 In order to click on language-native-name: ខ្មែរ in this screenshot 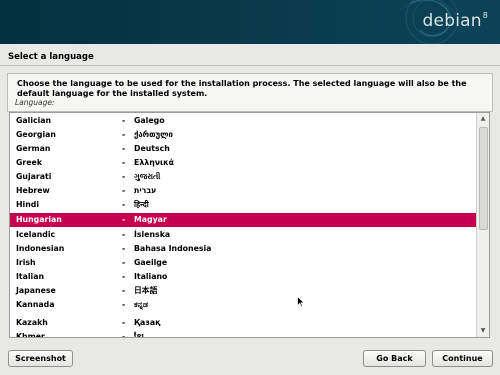, I will do `click(139, 335)`.